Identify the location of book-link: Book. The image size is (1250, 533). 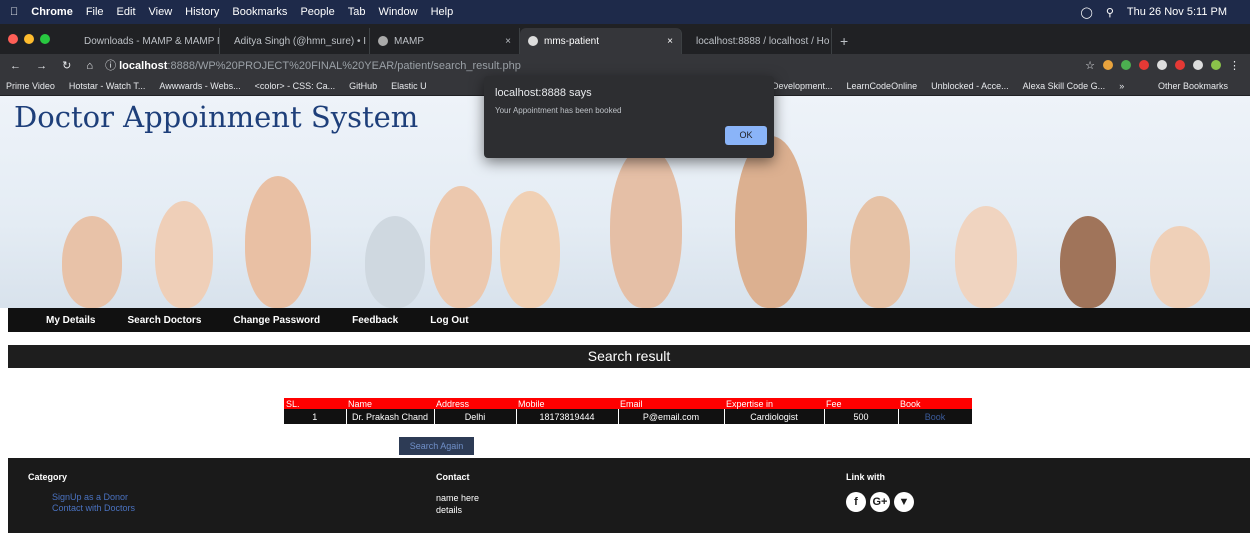
(935, 416).